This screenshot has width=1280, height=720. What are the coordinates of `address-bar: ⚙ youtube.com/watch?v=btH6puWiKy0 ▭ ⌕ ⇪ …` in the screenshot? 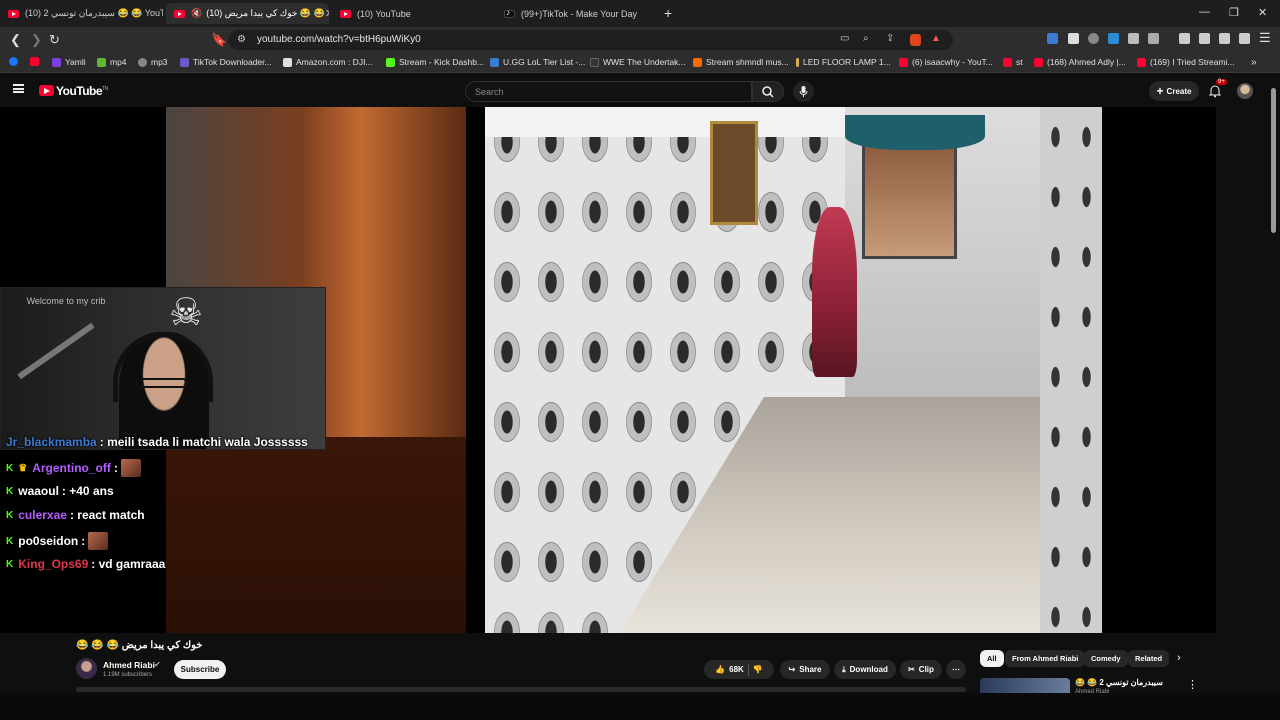 It's located at (590, 40).